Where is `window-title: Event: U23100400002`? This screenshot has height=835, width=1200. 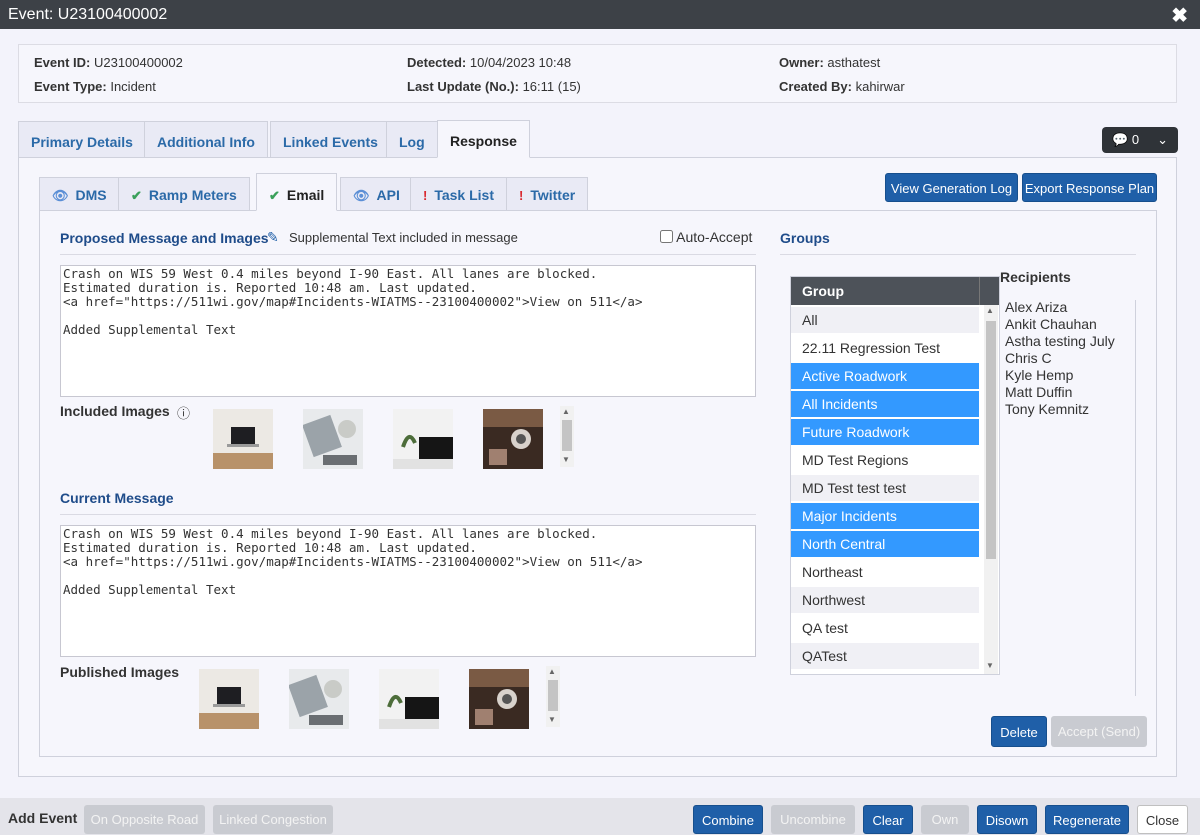 window-title: Event: U23100400002 is located at coordinates (88, 14).